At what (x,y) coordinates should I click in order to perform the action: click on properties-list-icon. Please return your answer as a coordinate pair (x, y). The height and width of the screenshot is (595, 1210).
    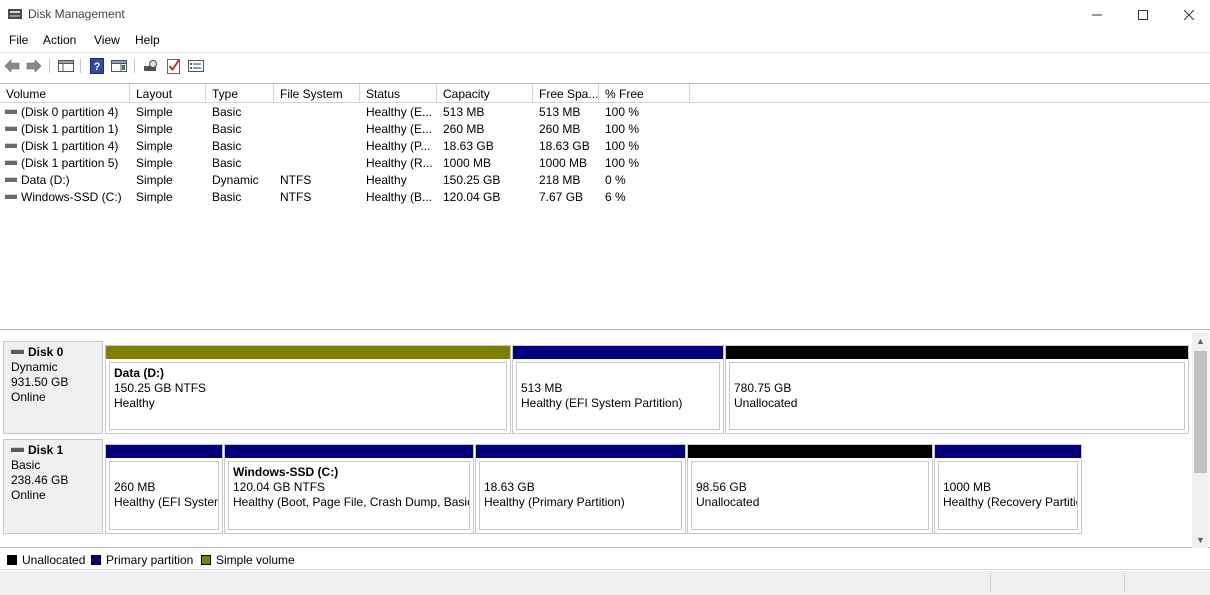
    Looking at the image, I should click on (196, 66).